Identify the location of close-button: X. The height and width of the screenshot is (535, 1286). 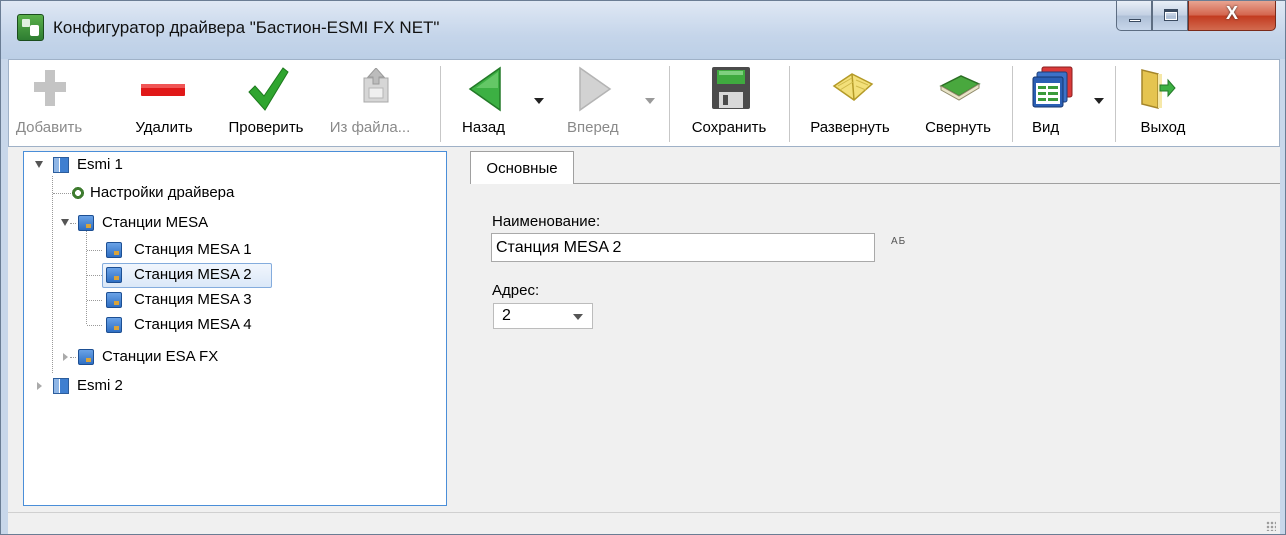
(1232, 16).